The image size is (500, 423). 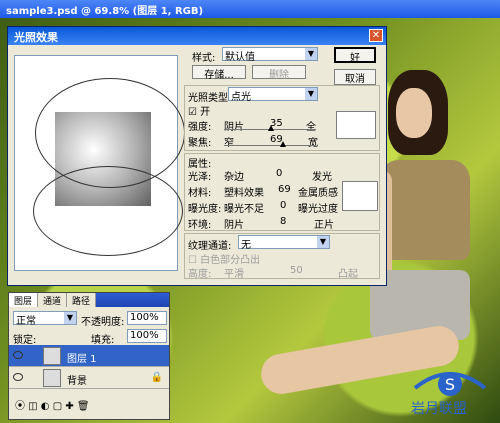 I want to click on cancel-button: 取消, so click(x=355, y=77).